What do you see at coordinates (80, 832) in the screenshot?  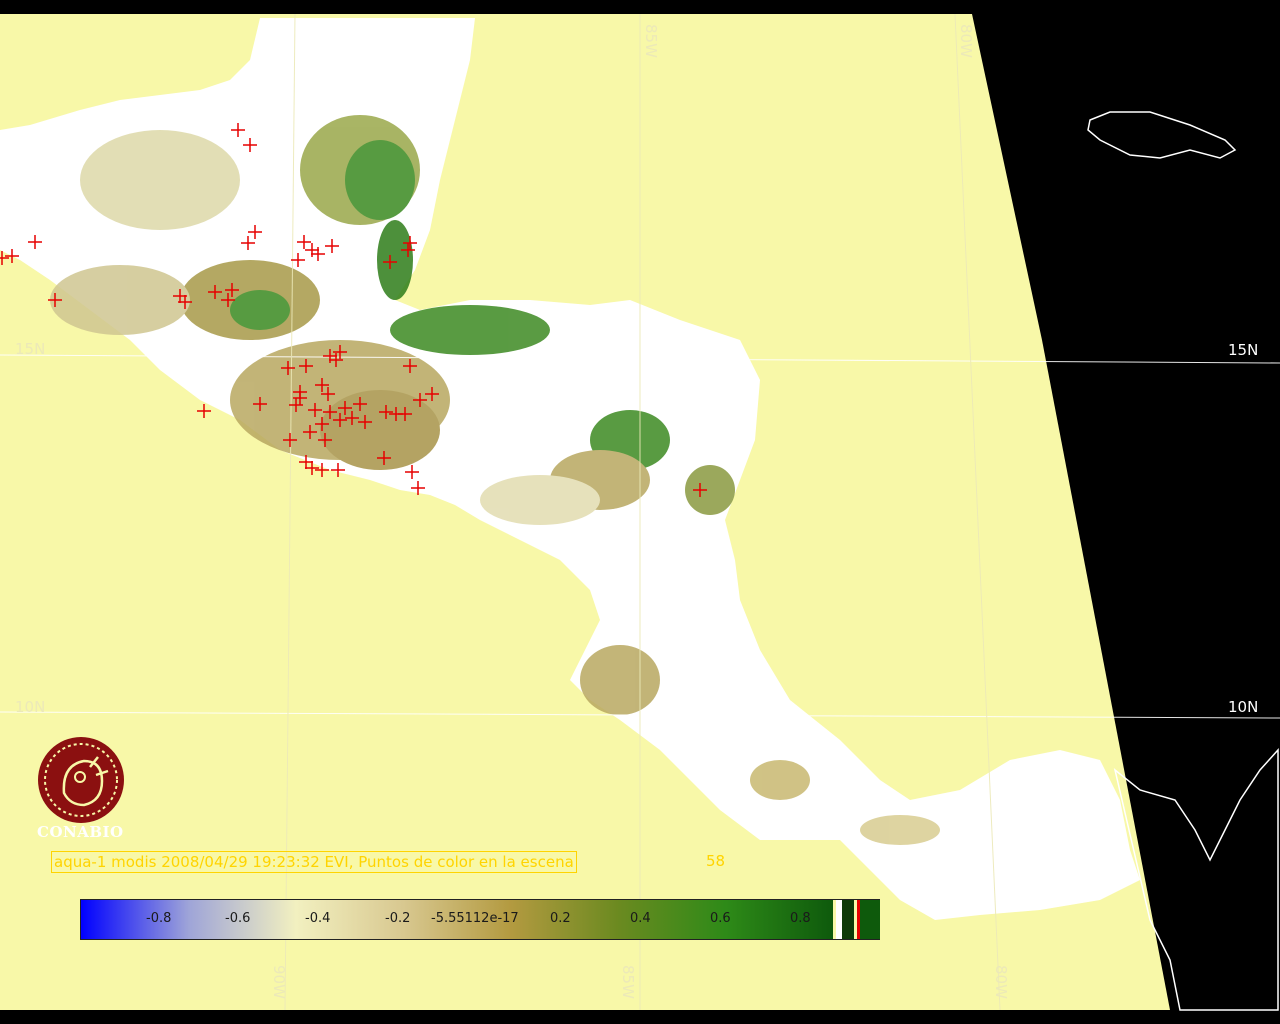 I see `conabio-logo-text: CONABIO` at bounding box center [80, 832].